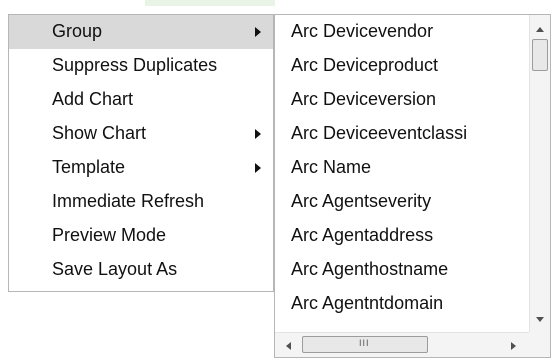  I want to click on scroll-up-arrow-icon, so click(540, 29).